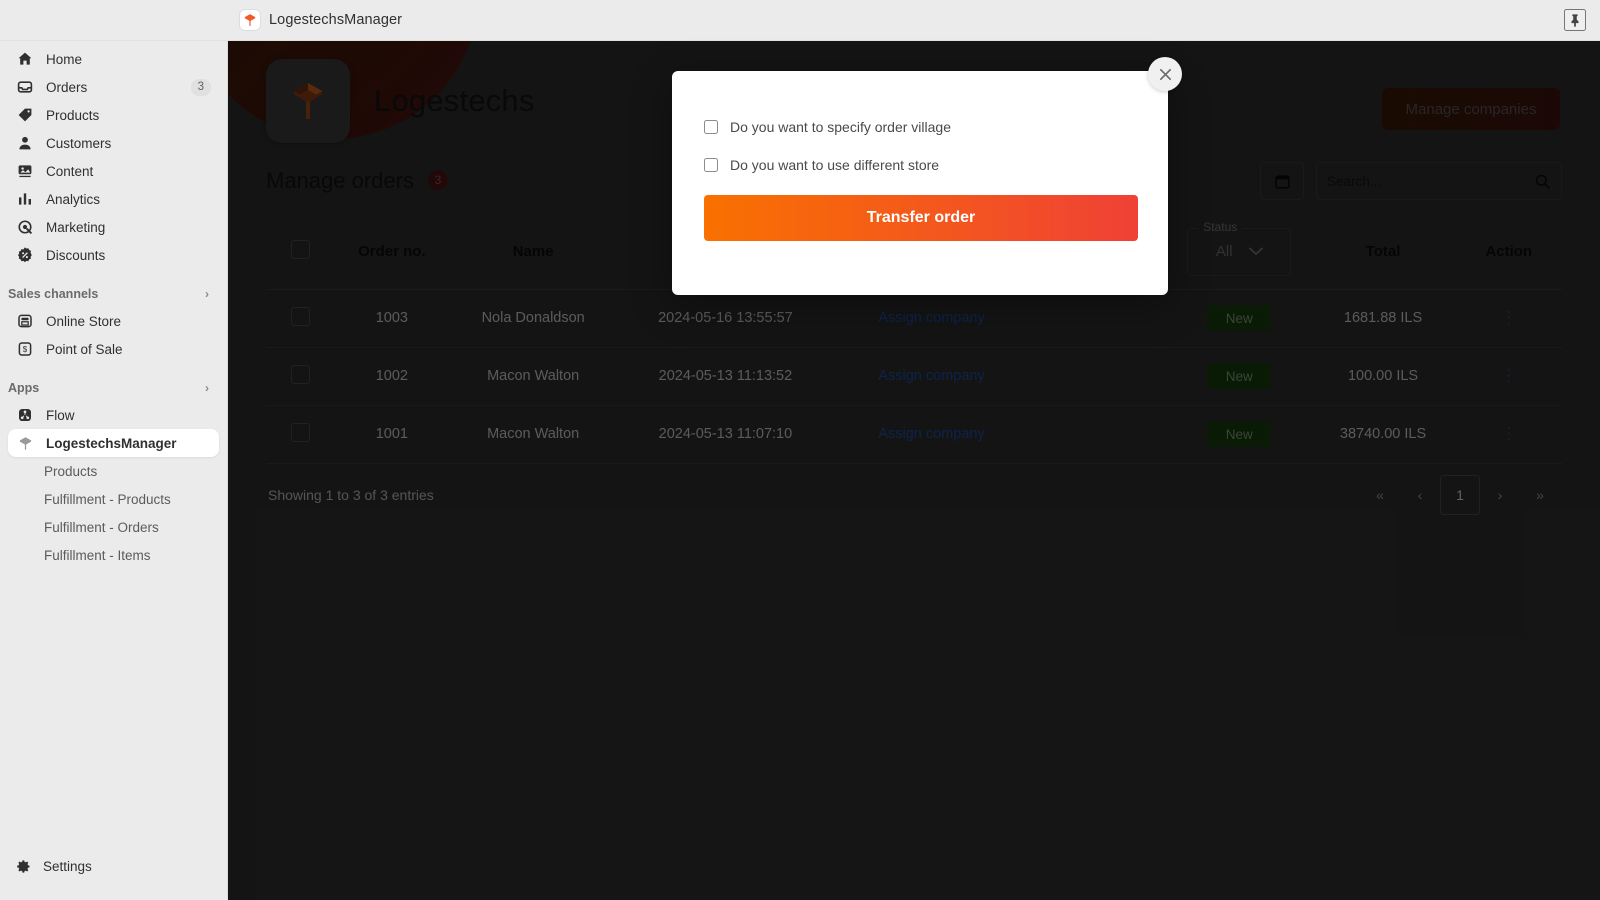 Image resolution: width=1600 pixels, height=900 pixels. I want to click on sidebar-subitem-label: Products, so click(71, 471).